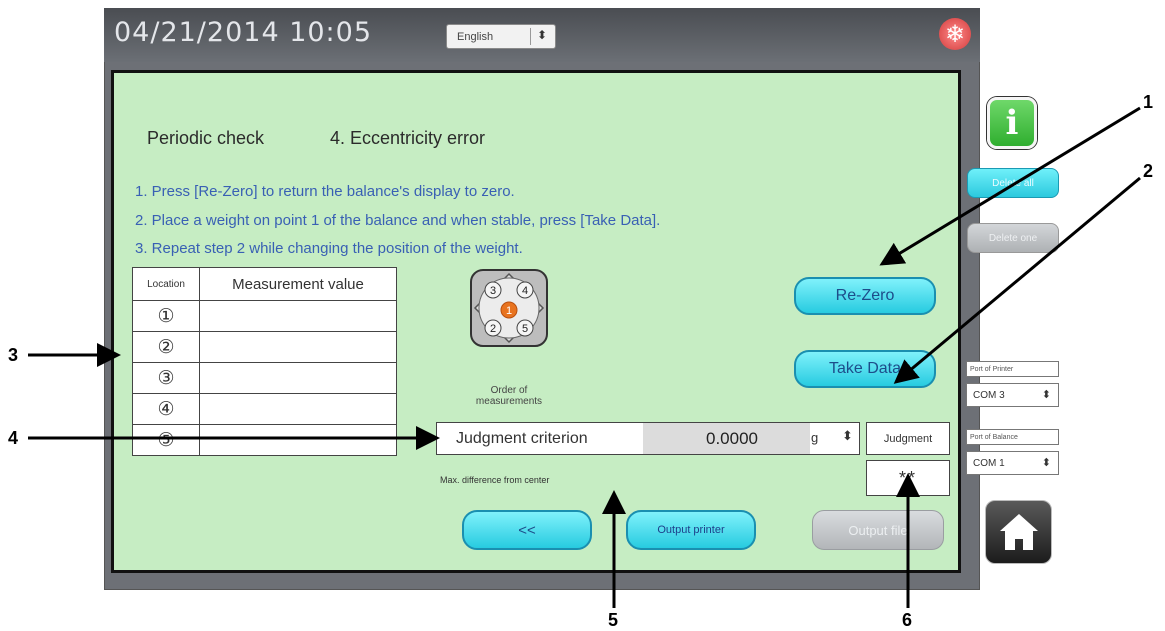  I want to click on location-cell: ⑤, so click(166, 440).